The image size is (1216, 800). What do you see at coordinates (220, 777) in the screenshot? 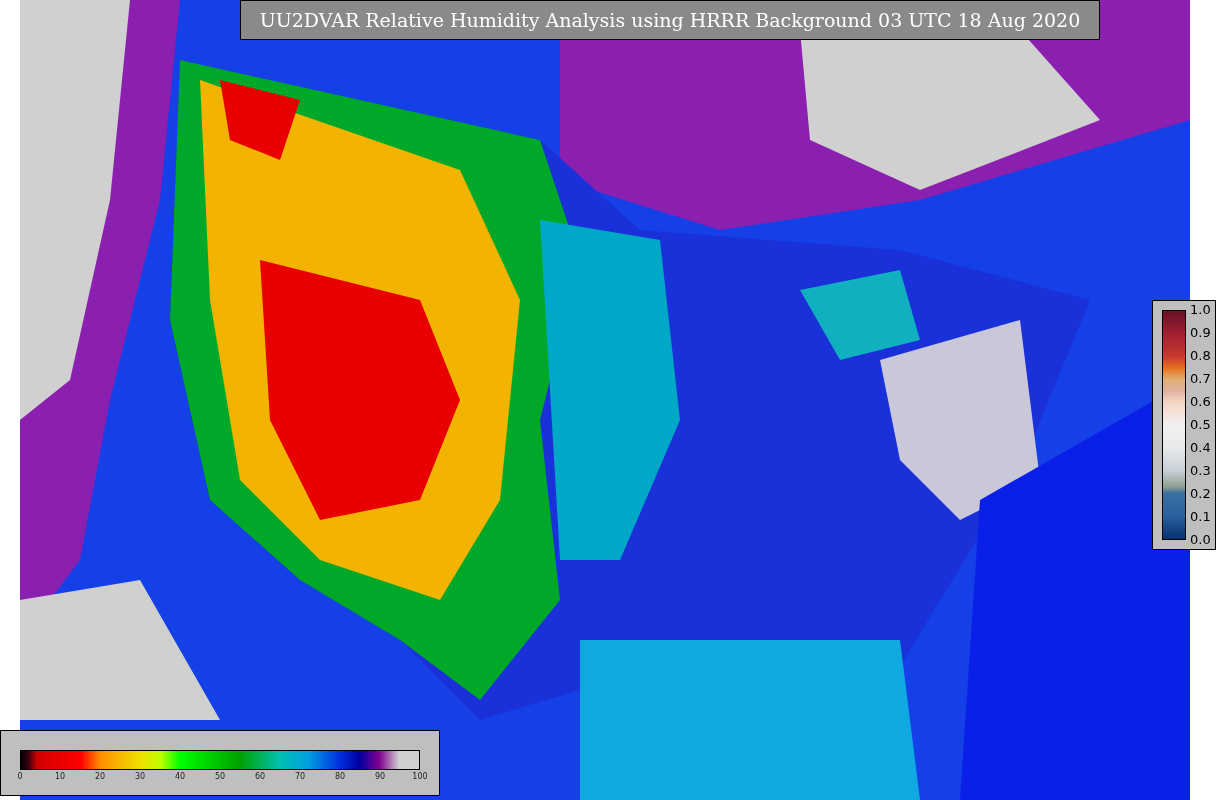
I see `tick-label: 50` at bounding box center [220, 777].